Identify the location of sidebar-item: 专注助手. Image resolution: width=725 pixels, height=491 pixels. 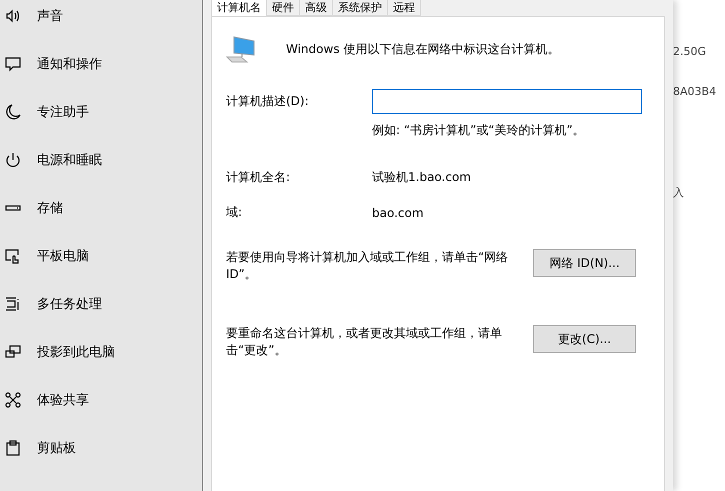
(101, 112).